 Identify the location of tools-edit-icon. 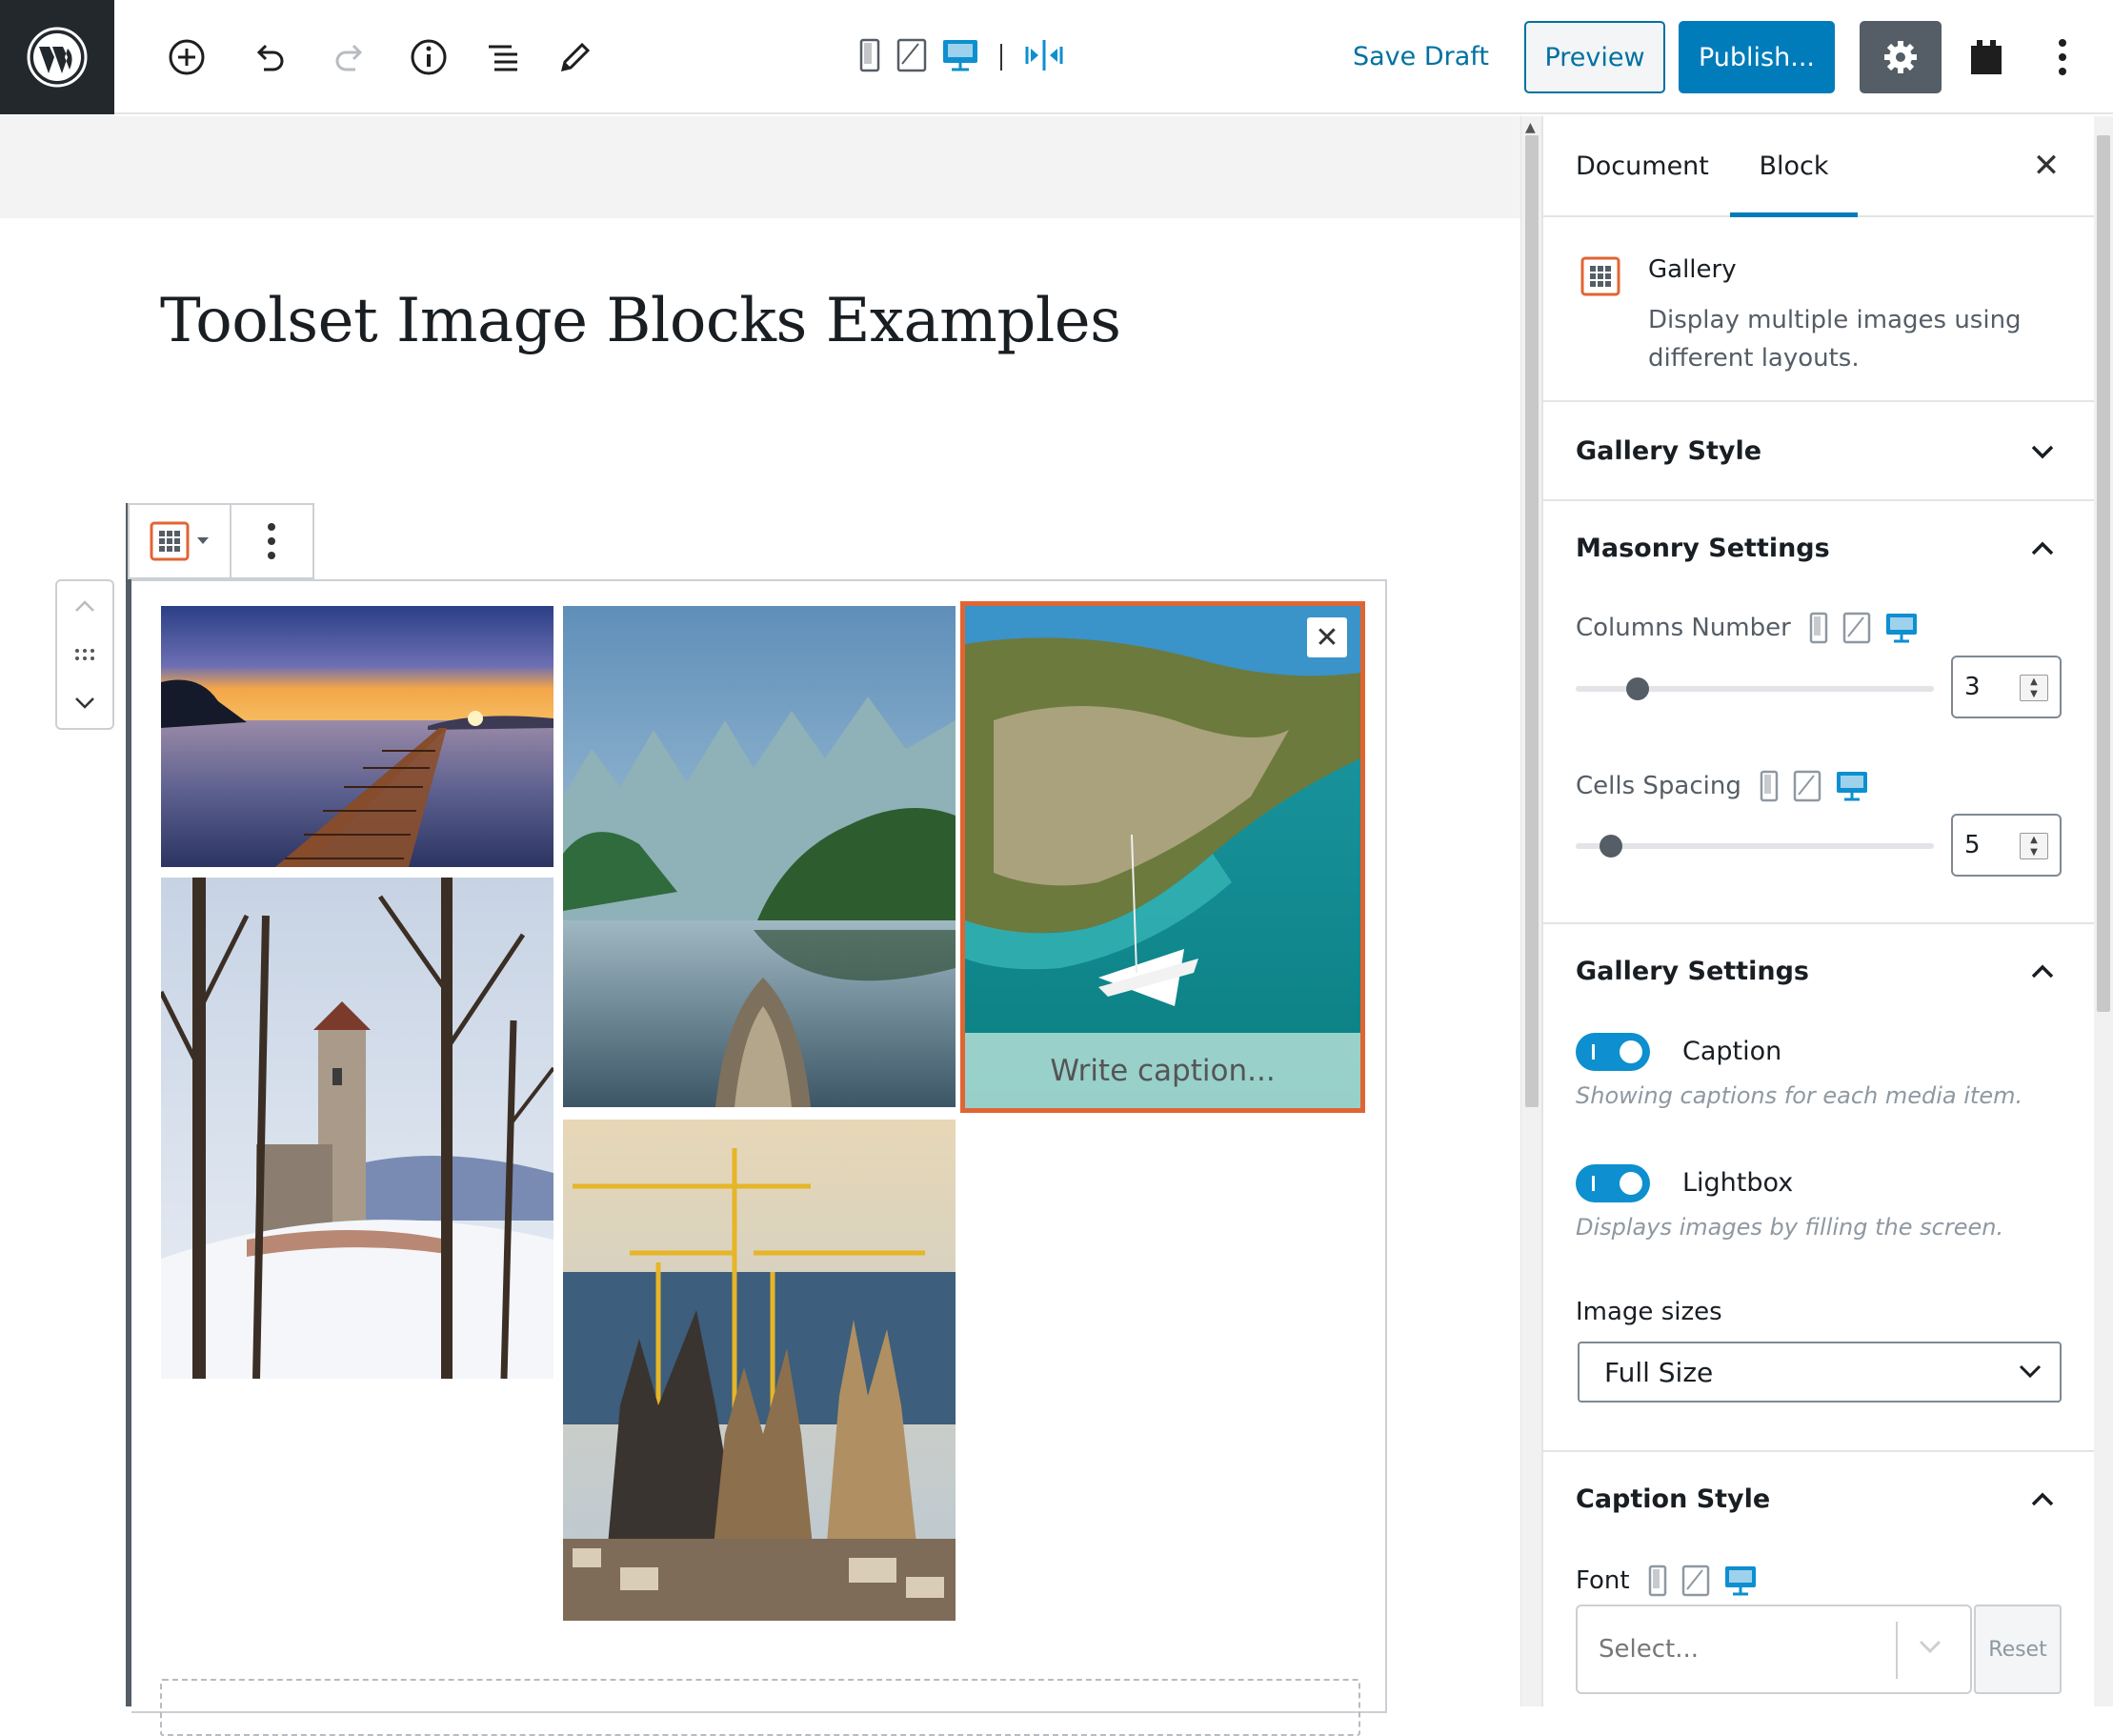
(575, 57).